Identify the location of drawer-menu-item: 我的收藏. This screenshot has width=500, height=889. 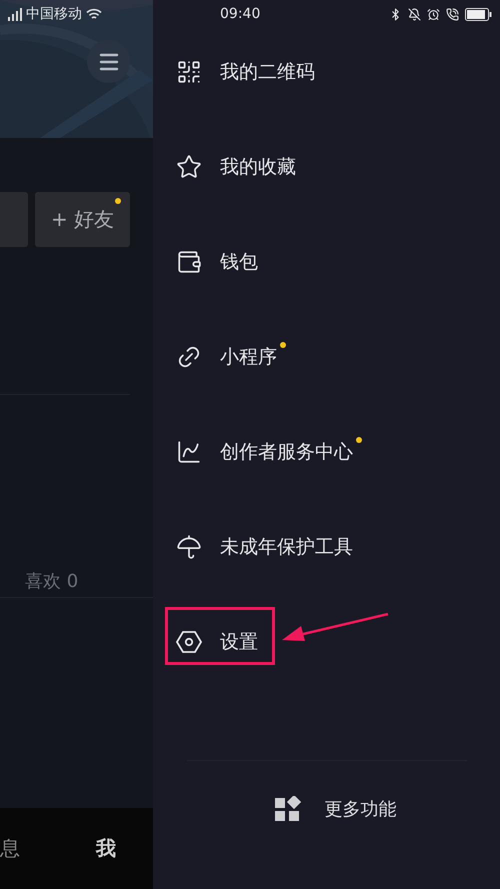
(326, 167).